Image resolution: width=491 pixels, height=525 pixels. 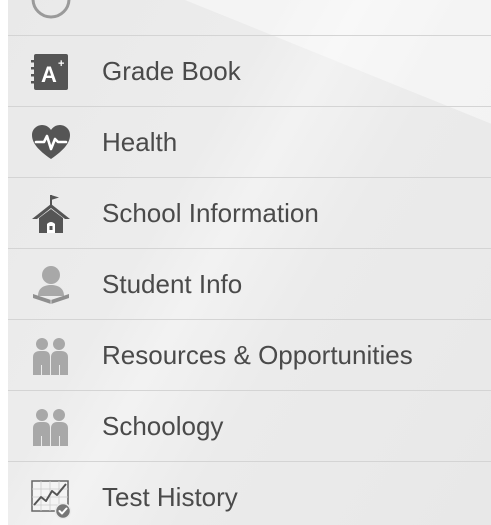 What do you see at coordinates (170, 497) in the screenshot?
I see `sidebar-item-label: Test History` at bounding box center [170, 497].